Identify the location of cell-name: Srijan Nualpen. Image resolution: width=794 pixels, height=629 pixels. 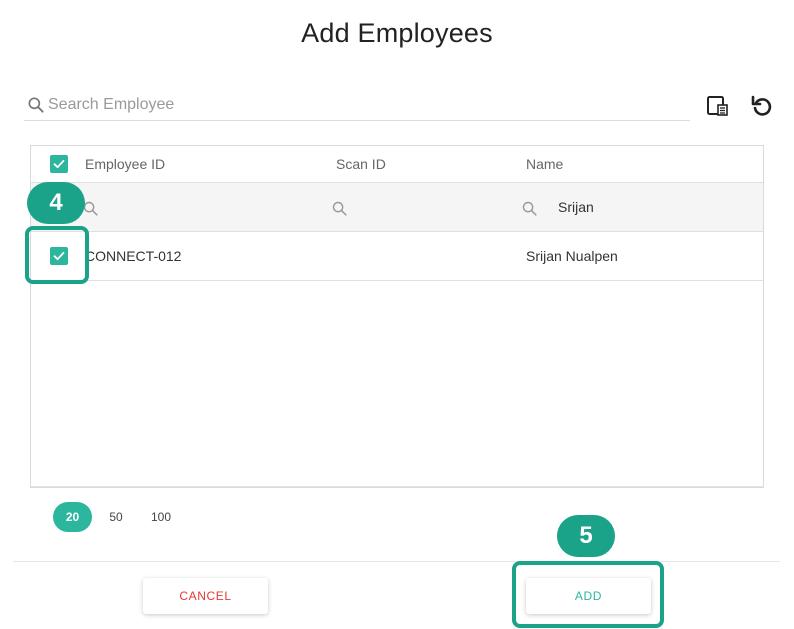
(572, 256).